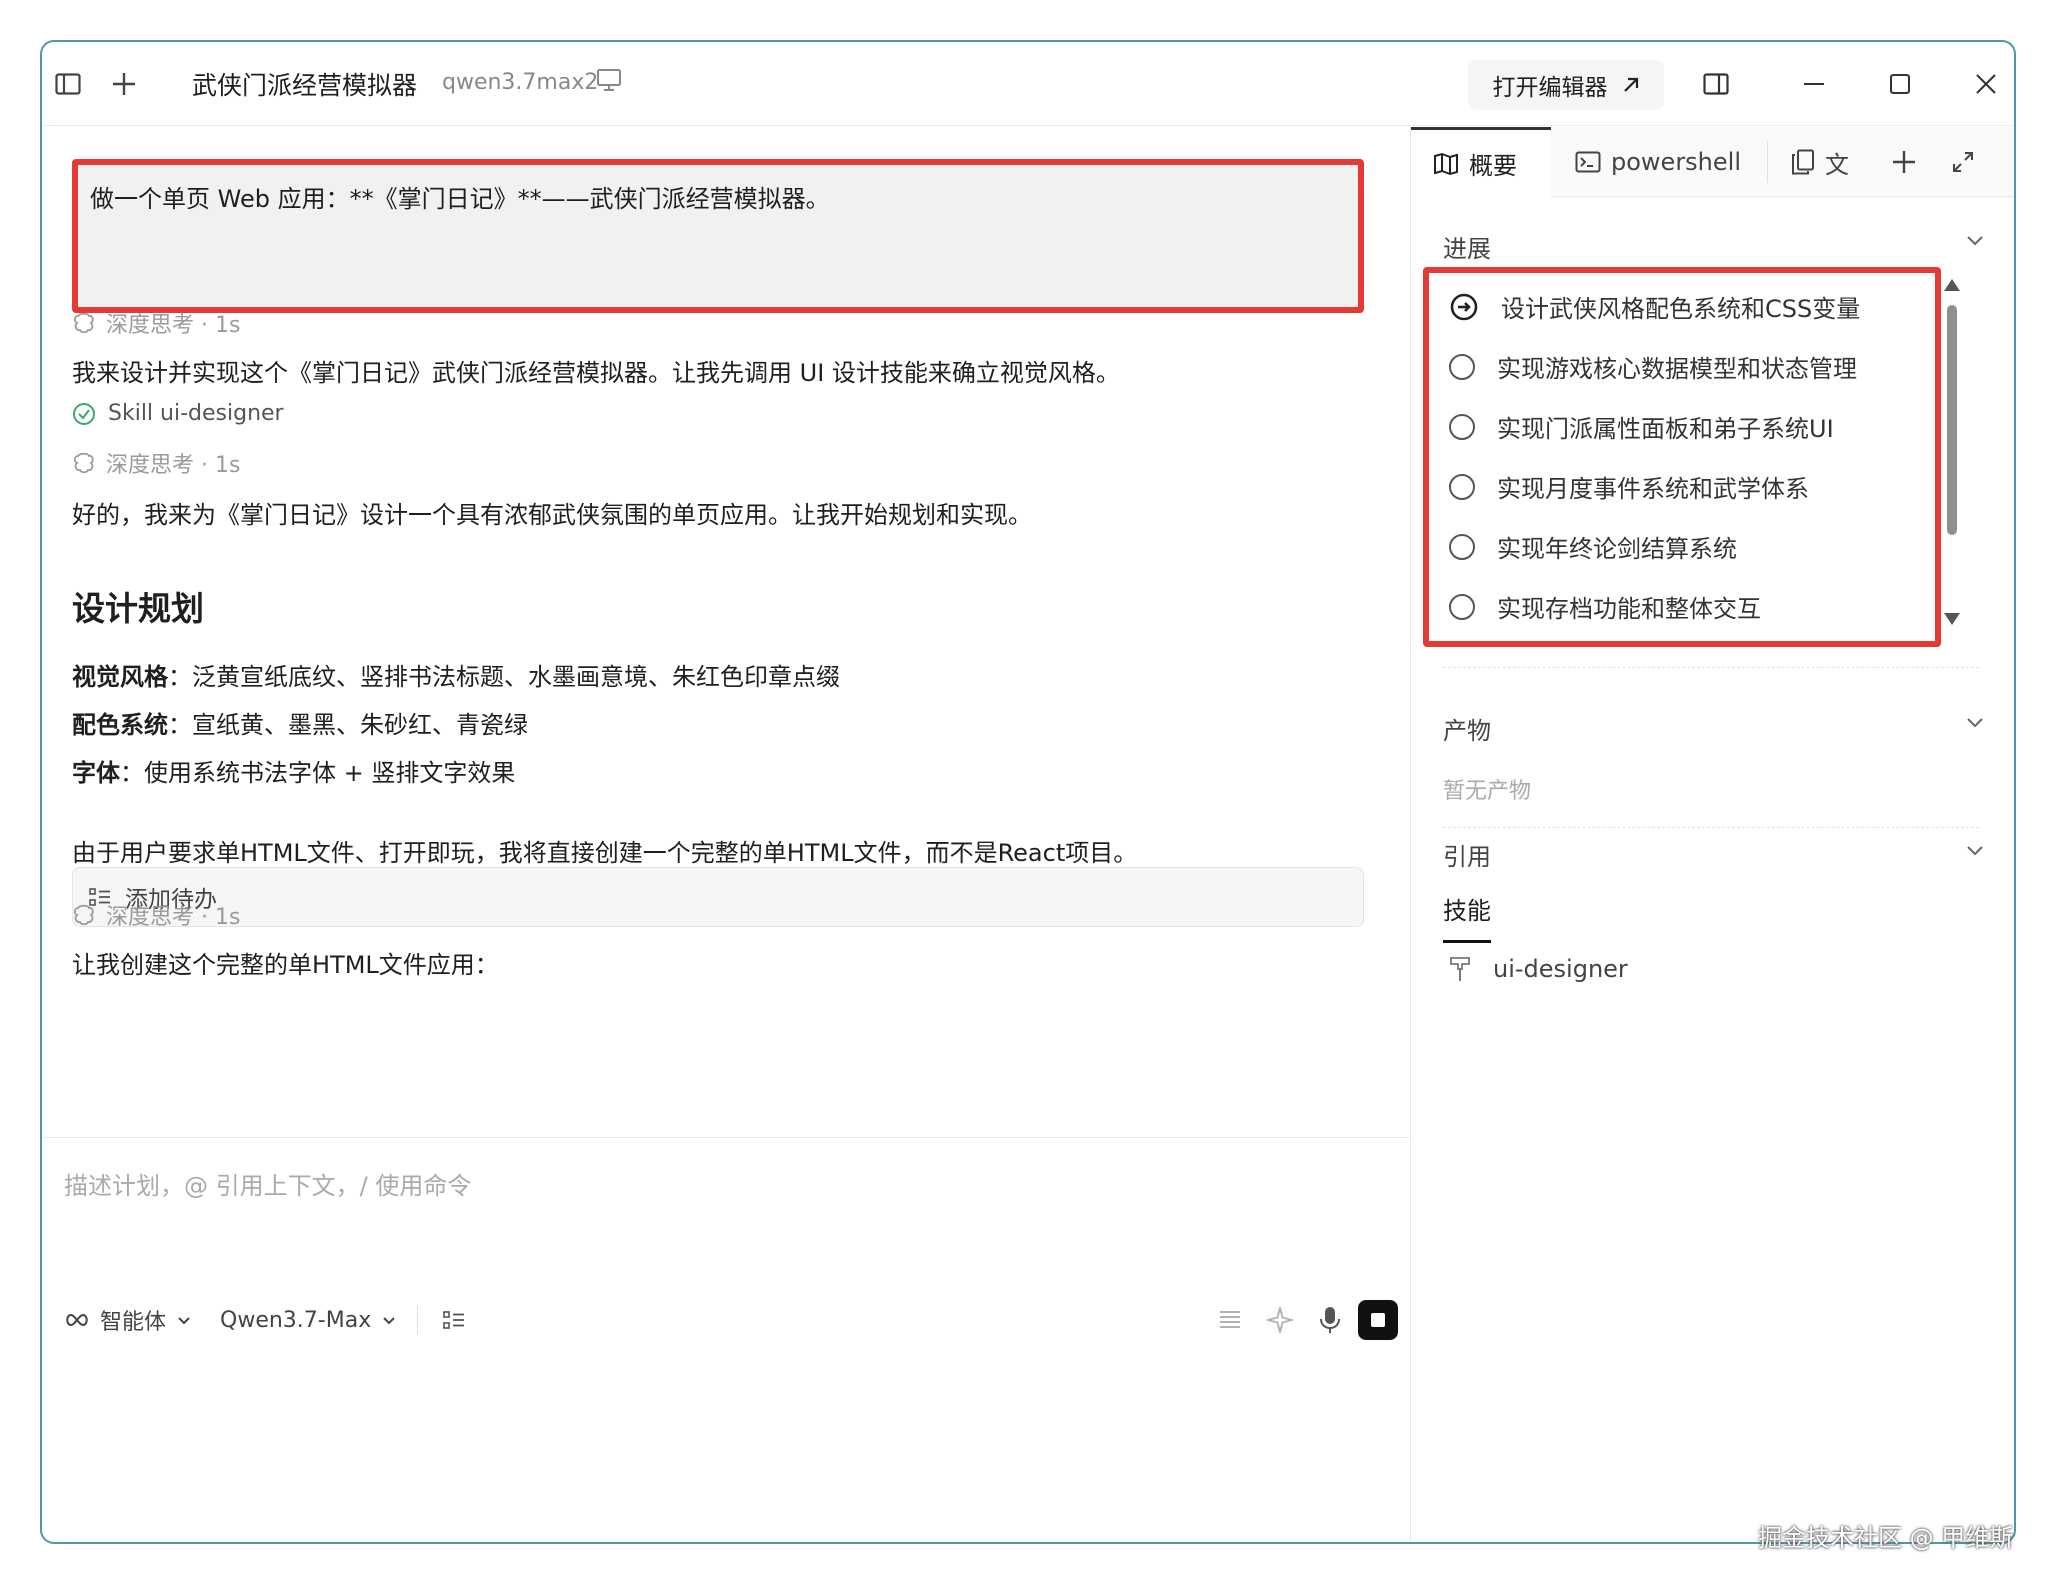 The width and height of the screenshot is (2056, 1583). I want to click on maximize-icon, so click(1900, 84).